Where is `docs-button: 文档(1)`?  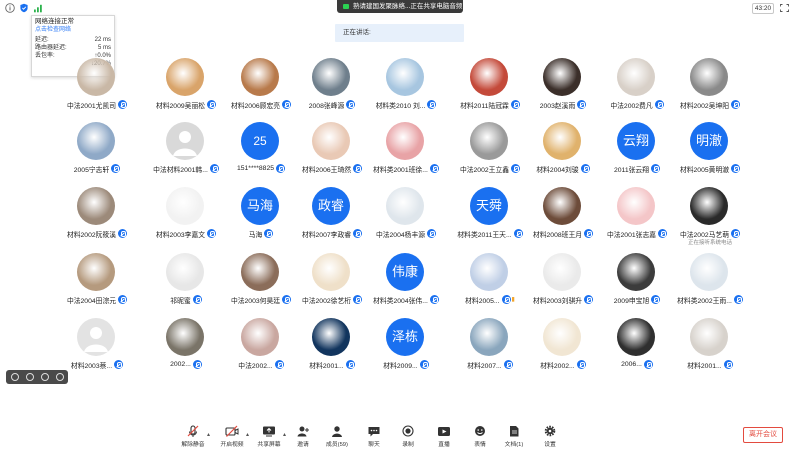
docs-button: 文档(1) is located at coordinates (514, 437).